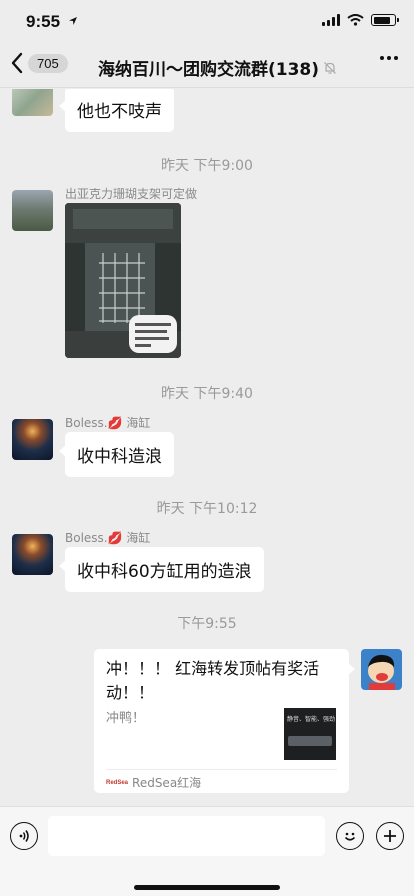 The width and height of the screenshot is (414, 896). Describe the element at coordinates (209, 70) in the screenshot. I see `chat-title: 海纳百川～团购交流群(138)` at that location.